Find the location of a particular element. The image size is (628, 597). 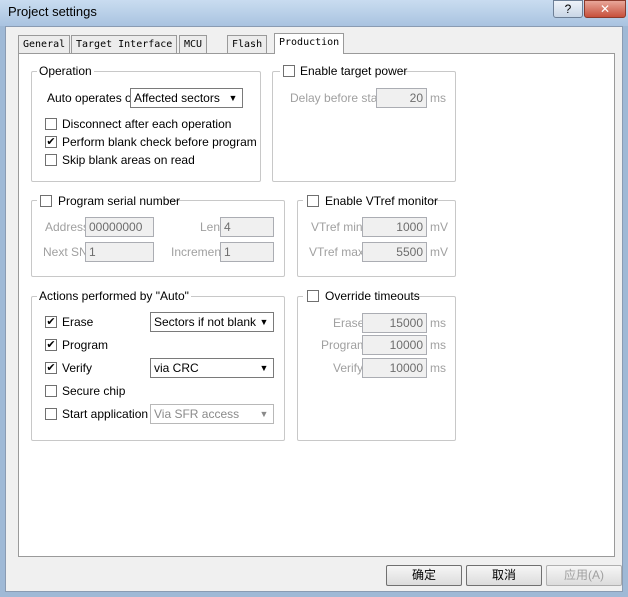

apply-button: 应用(A) is located at coordinates (584, 575).